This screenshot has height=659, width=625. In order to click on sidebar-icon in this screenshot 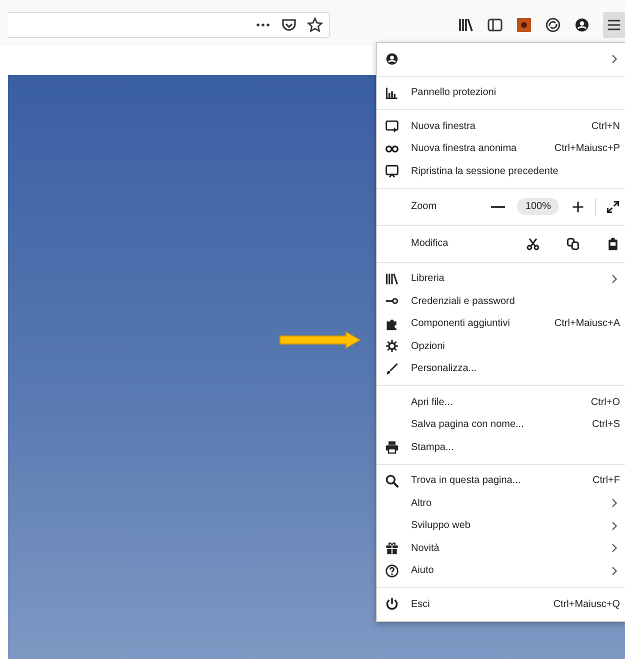, I will do `click(495, 25)`.